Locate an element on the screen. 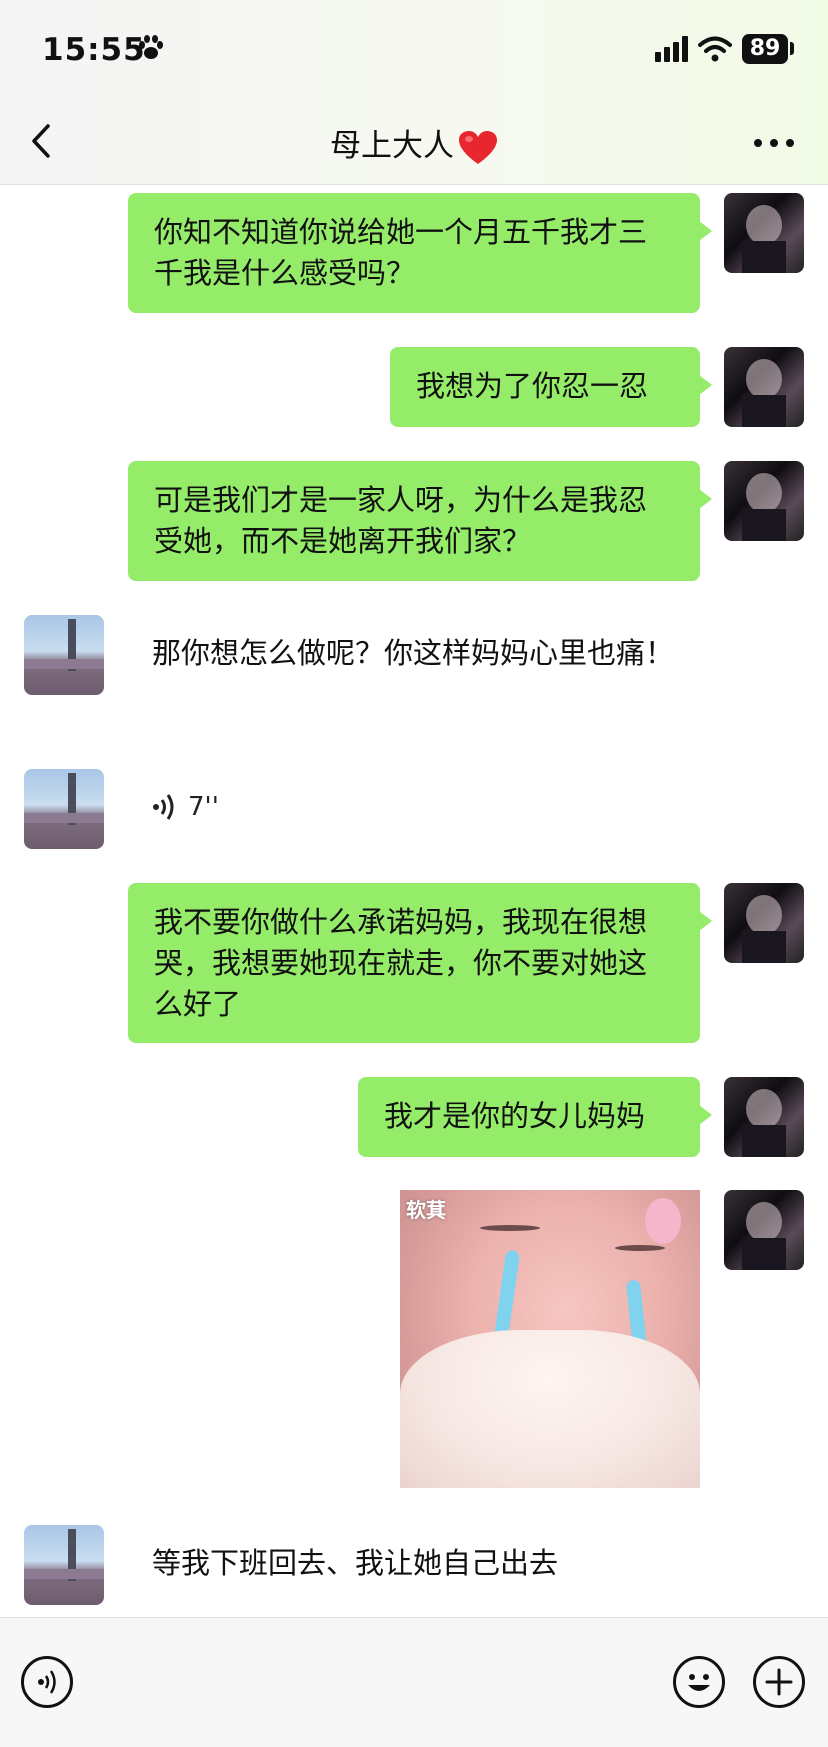 The image size is (828, 1747). voice-duration: 7'' is located at coordinates (203, 807).